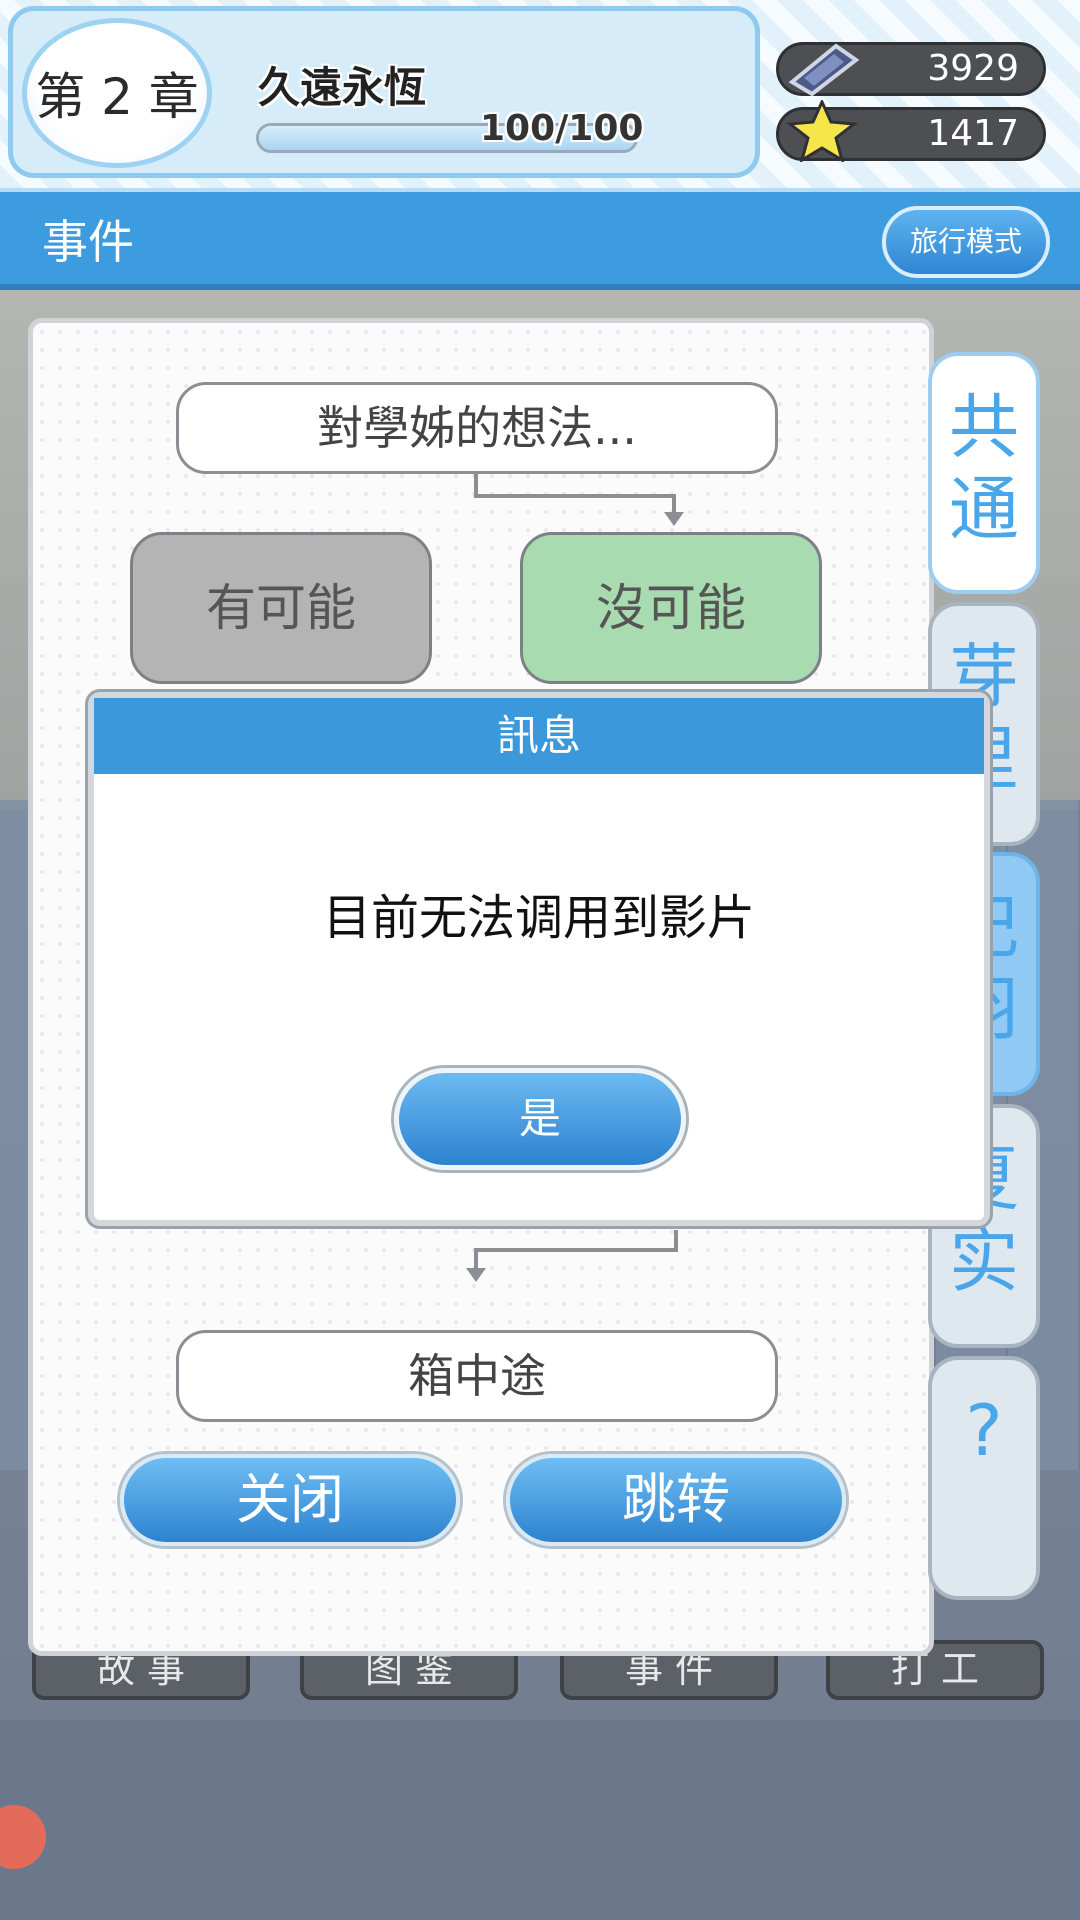  What do you see at coordinates (88, 242) in the screenshot?
I see `page-title: 事件` at bounding box center [88, 242].